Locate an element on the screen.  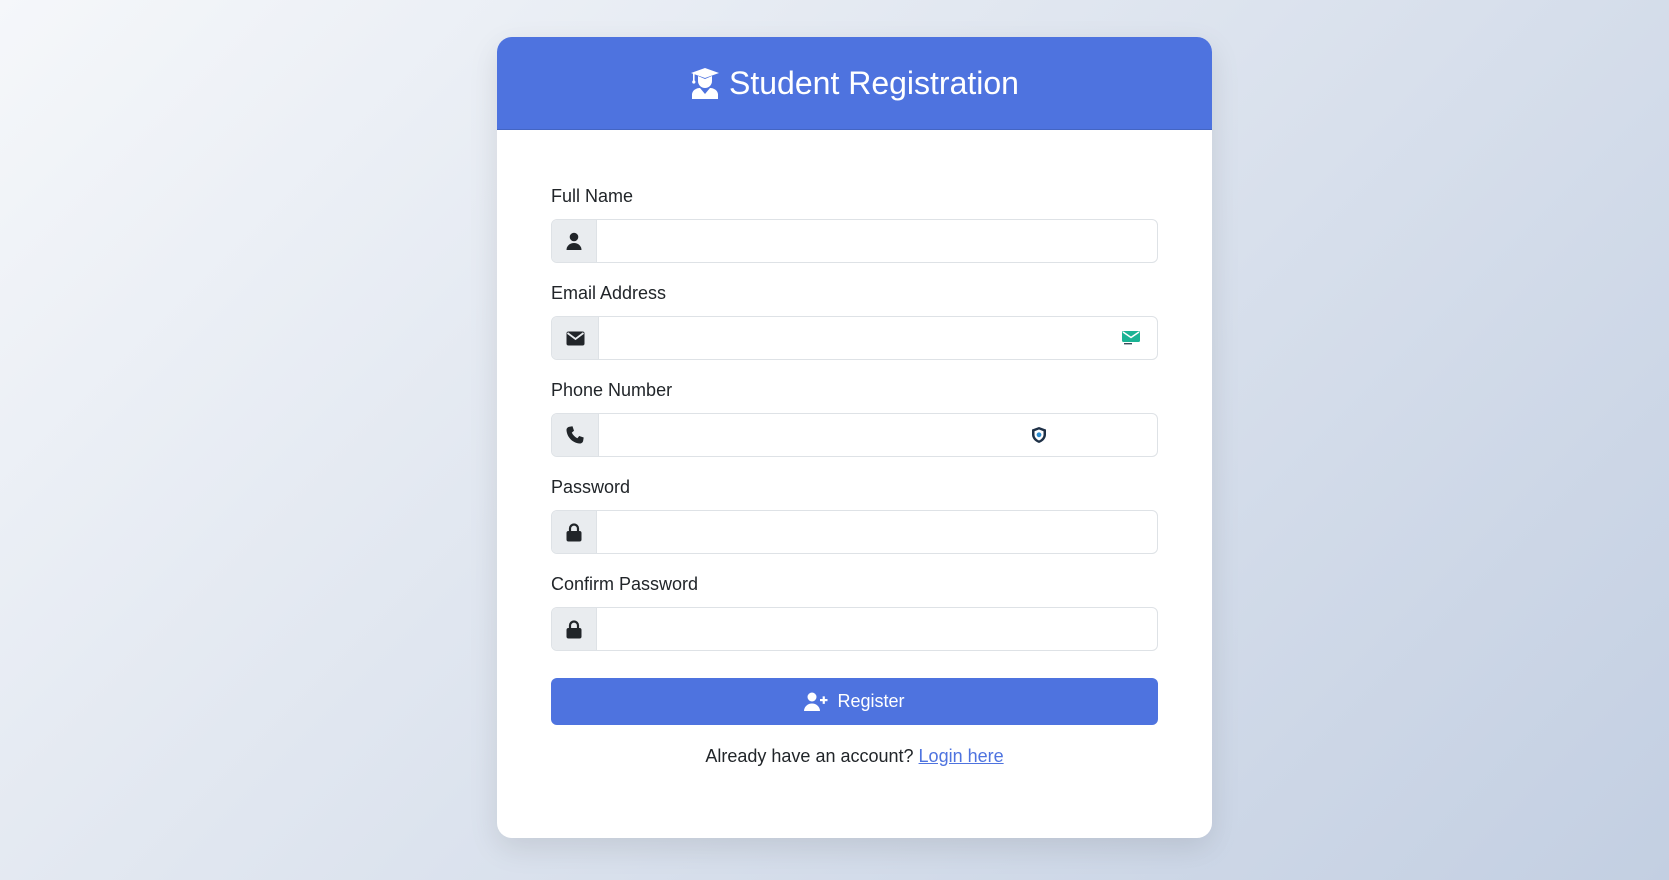
user-plus-icon is located at coordinates (816, 701).